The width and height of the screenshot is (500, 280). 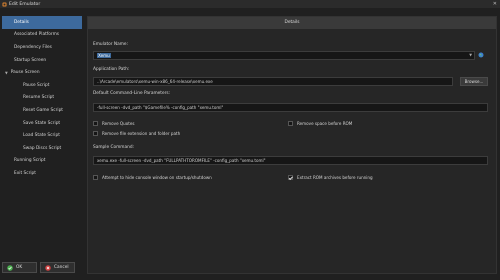 I want to click on sidebar-item-dependency-files: Dependency Files, so click(x=42, y=47).